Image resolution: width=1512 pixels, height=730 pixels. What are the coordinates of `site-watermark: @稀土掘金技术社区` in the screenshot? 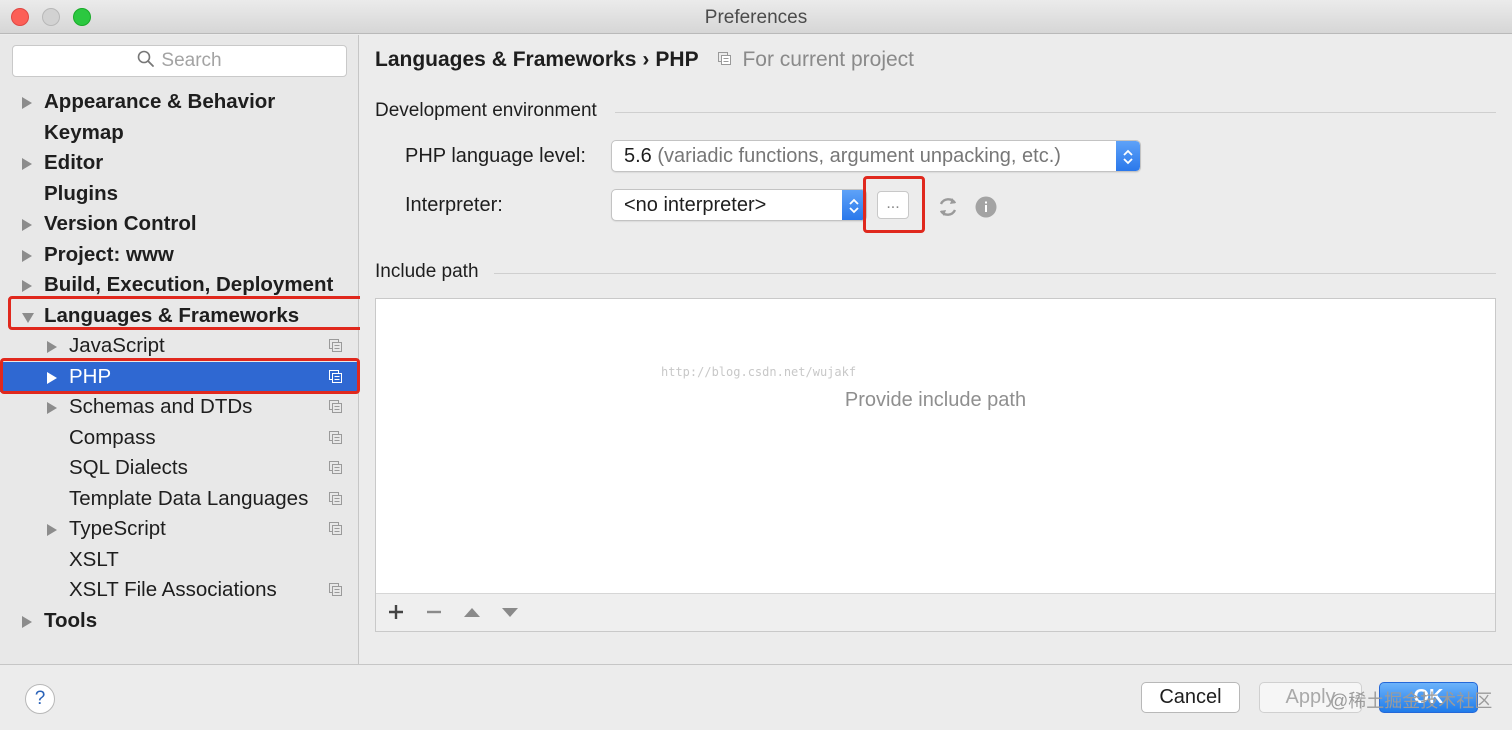 It's located at (1411, 701).